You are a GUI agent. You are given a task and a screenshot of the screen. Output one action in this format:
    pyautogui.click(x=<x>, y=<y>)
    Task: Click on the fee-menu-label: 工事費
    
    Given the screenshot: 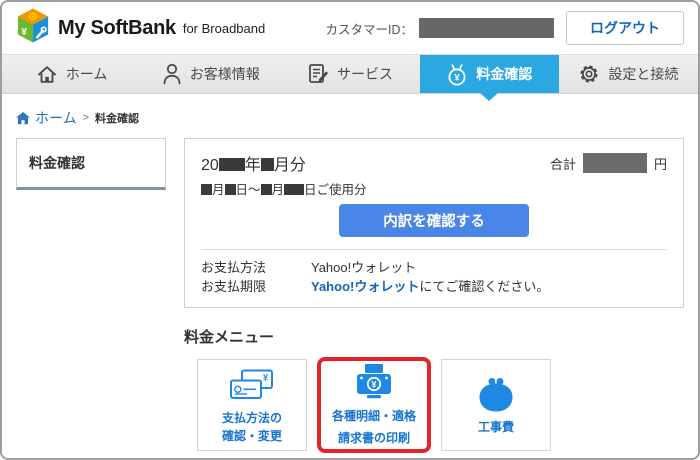 What is the action you would take?
    pyautogui.click(x=495, y=427)
    